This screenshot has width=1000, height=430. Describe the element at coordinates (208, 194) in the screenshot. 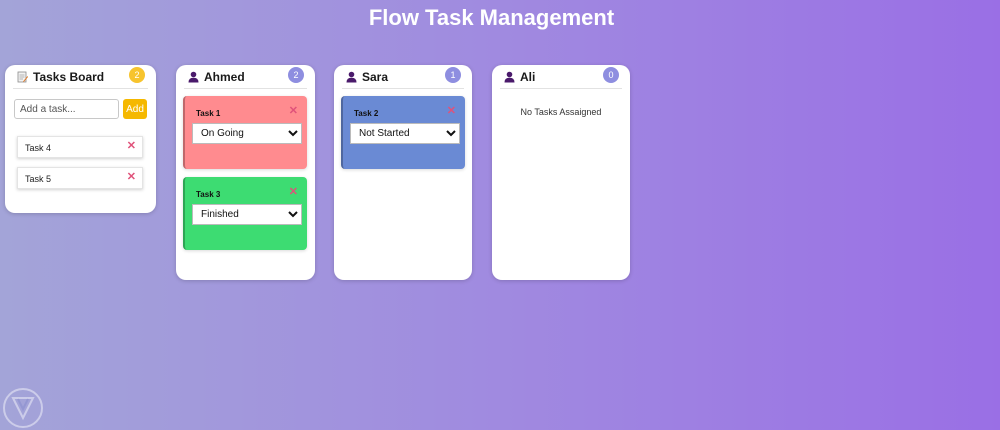

I see `task-card-label: Task 3` at that location.